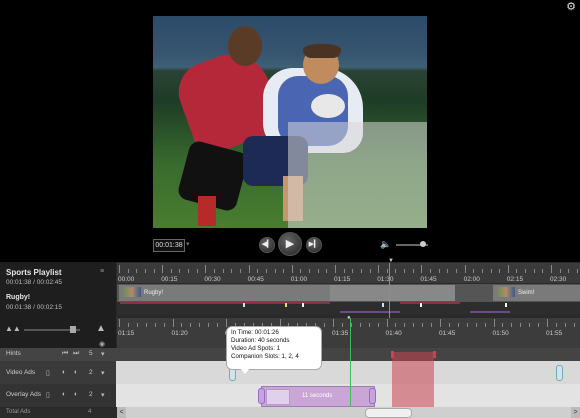  What do you see at coordinates (224, 293) in the screenshot?
I see `clip-rugby: Rugby!` at bounding box center [224, 293].